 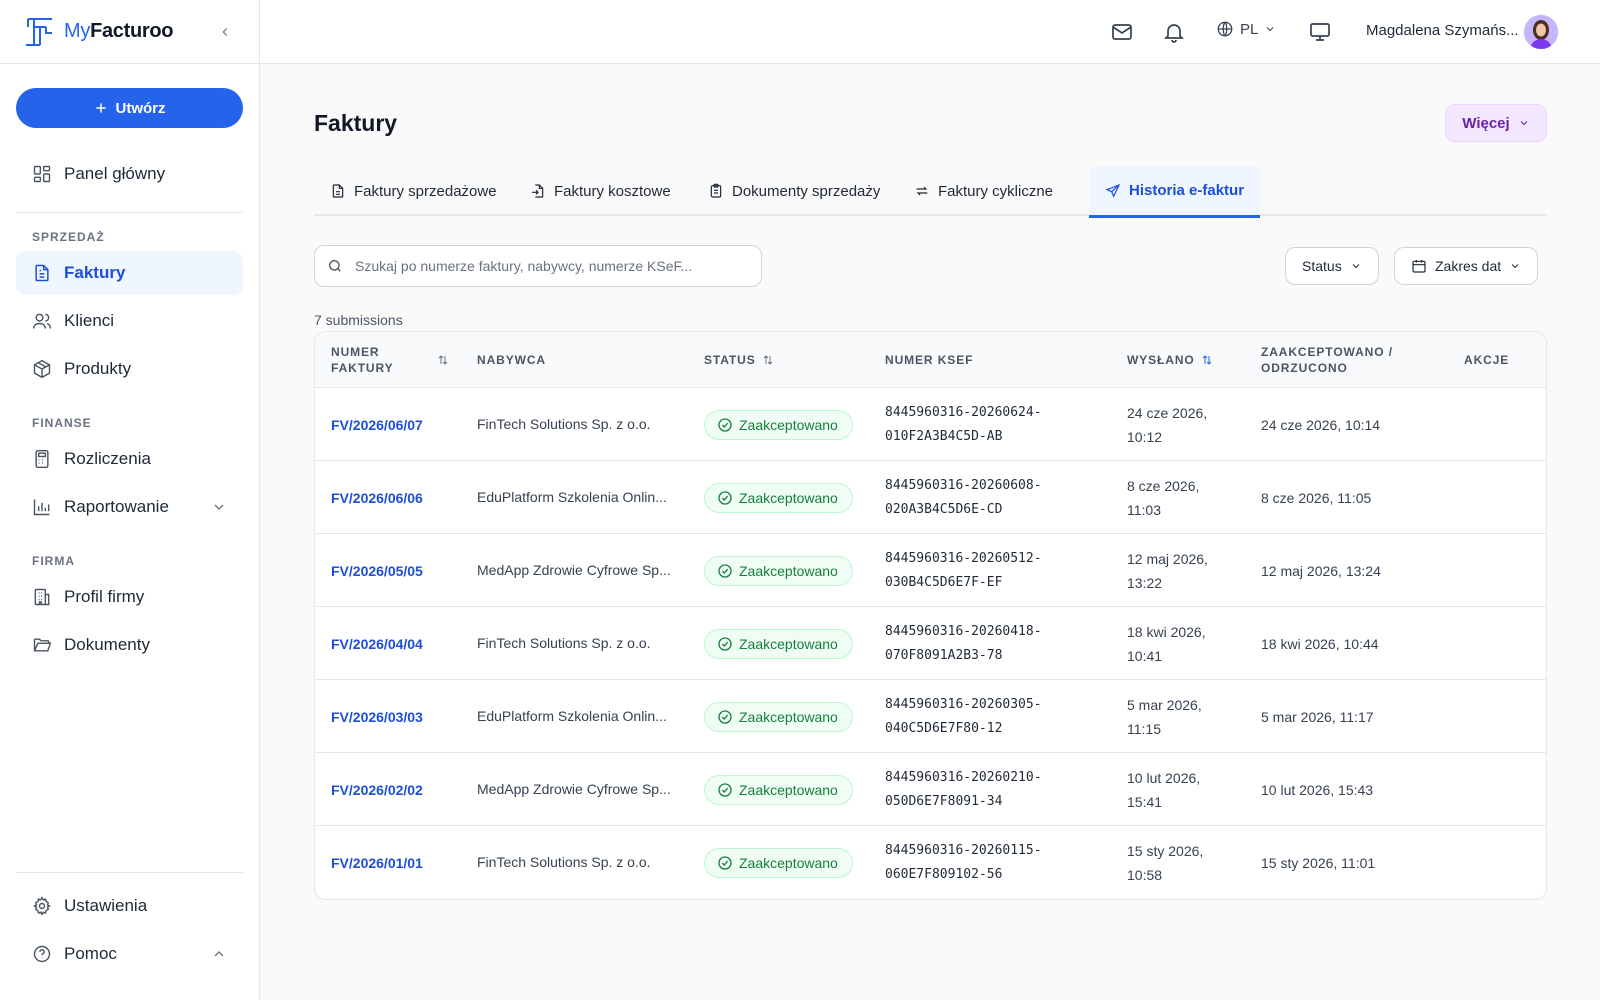 I want to click on sidebar-item-clients: Klienci, so click(x=129, y=321).